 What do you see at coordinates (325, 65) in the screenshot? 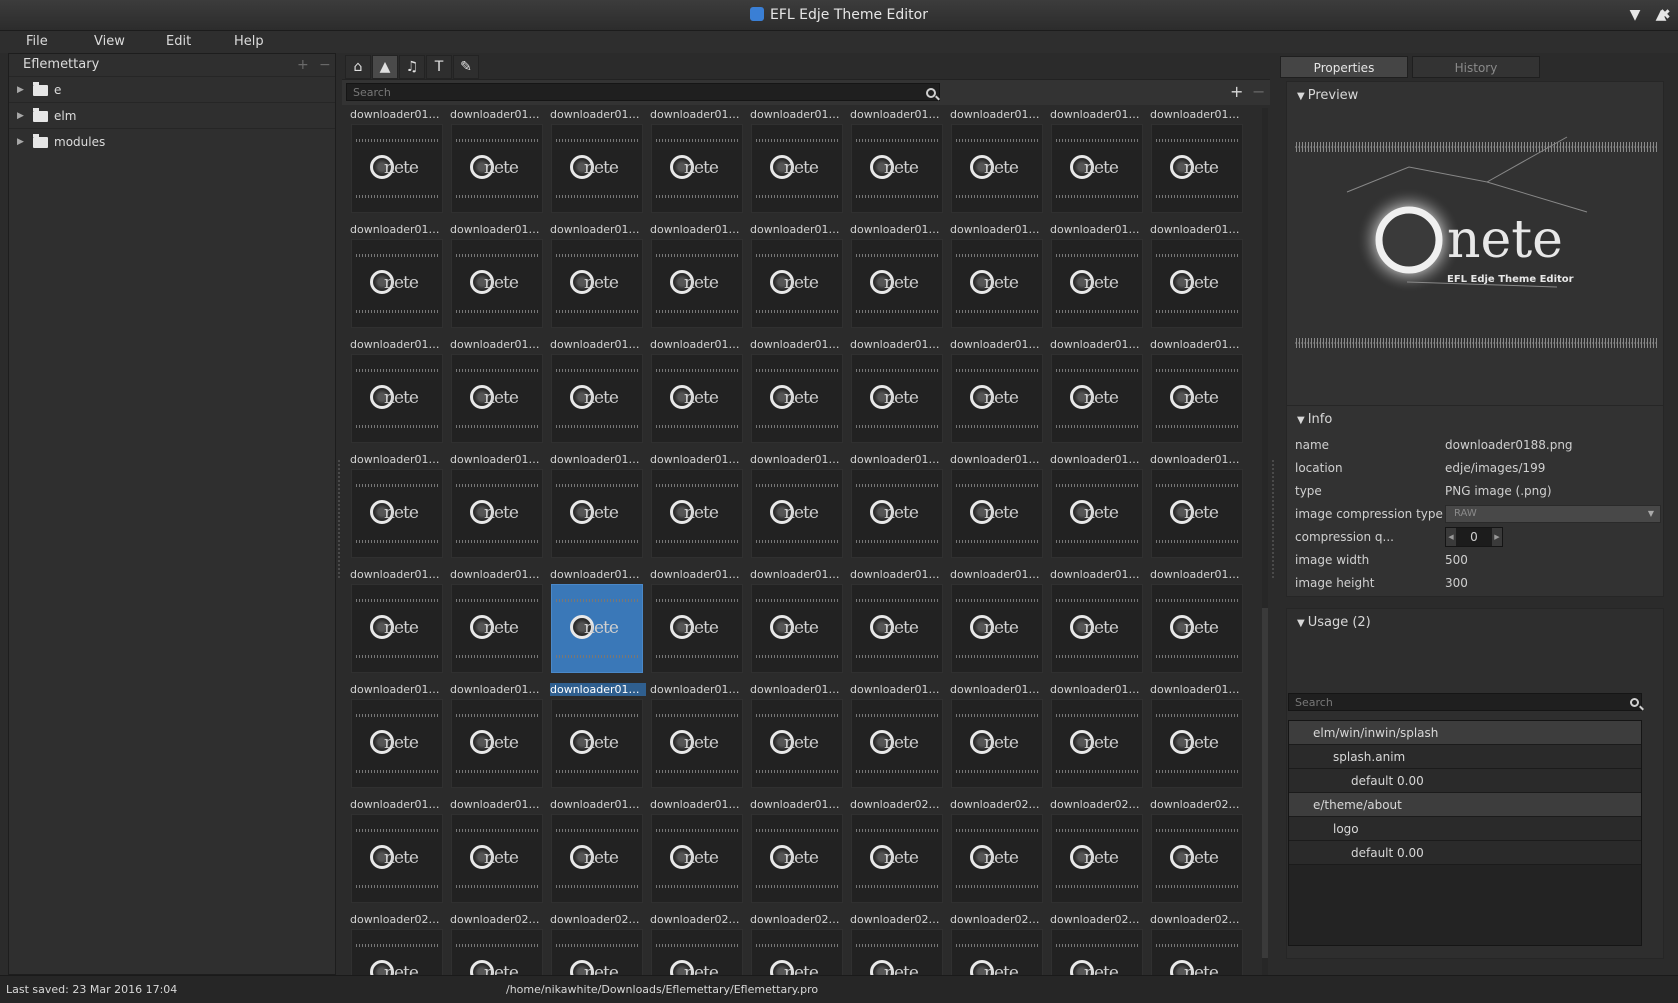
I see `tree-remove-button: −` at bounding box center [325, 65].